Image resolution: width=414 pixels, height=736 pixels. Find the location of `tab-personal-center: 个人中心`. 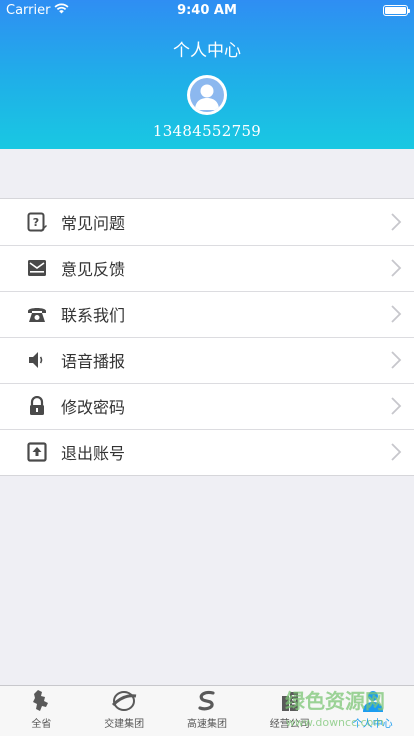

tab-personal-center: 个人中心 is located at coordinates (372, 711).